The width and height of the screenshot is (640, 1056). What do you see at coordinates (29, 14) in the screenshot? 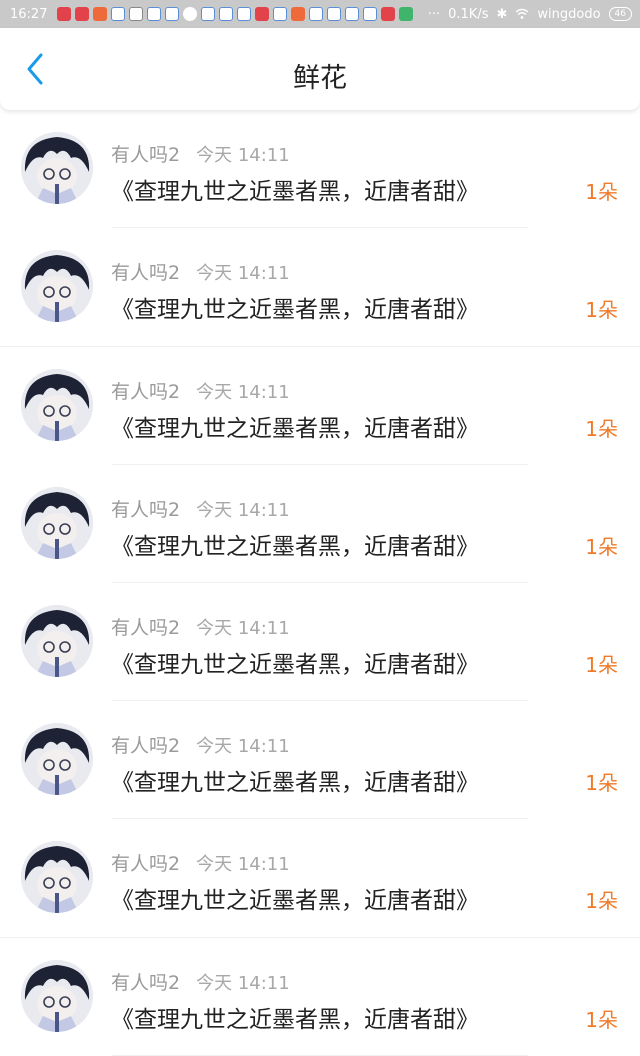
I see `status-time: 16:27` at bounding box center [29, 14].